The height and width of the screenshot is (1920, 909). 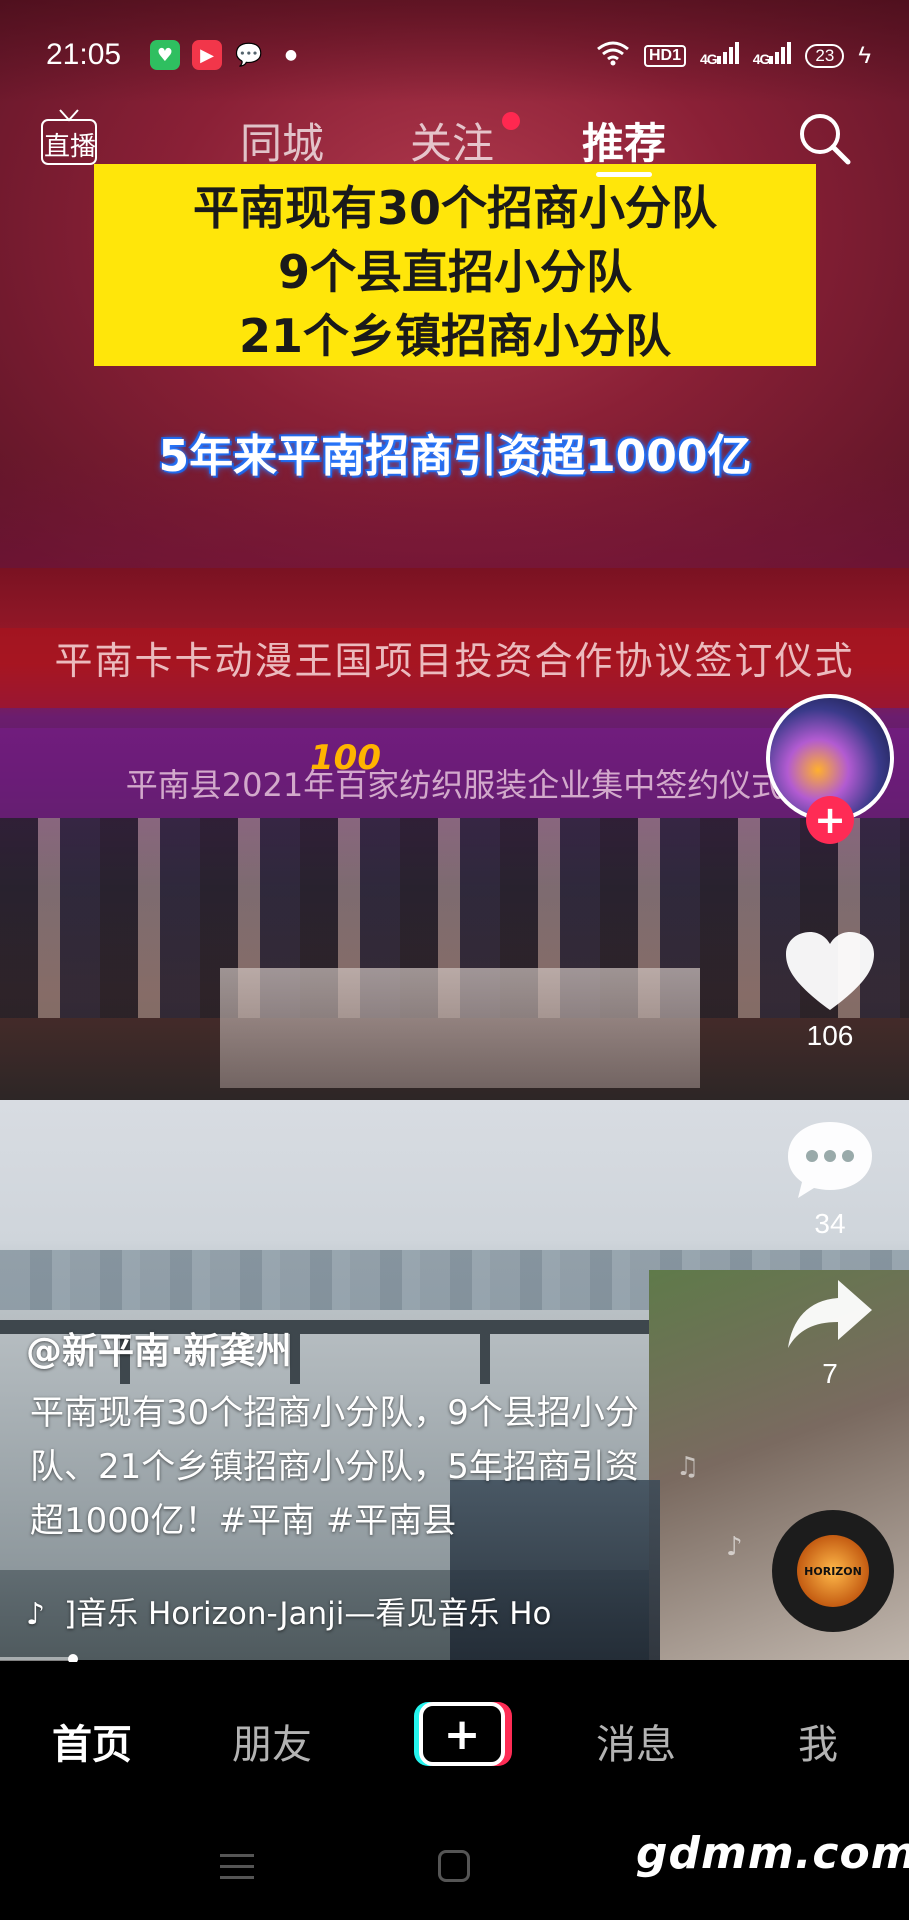 I want to click on active-tab-indicator, so click(x=624, y=174).